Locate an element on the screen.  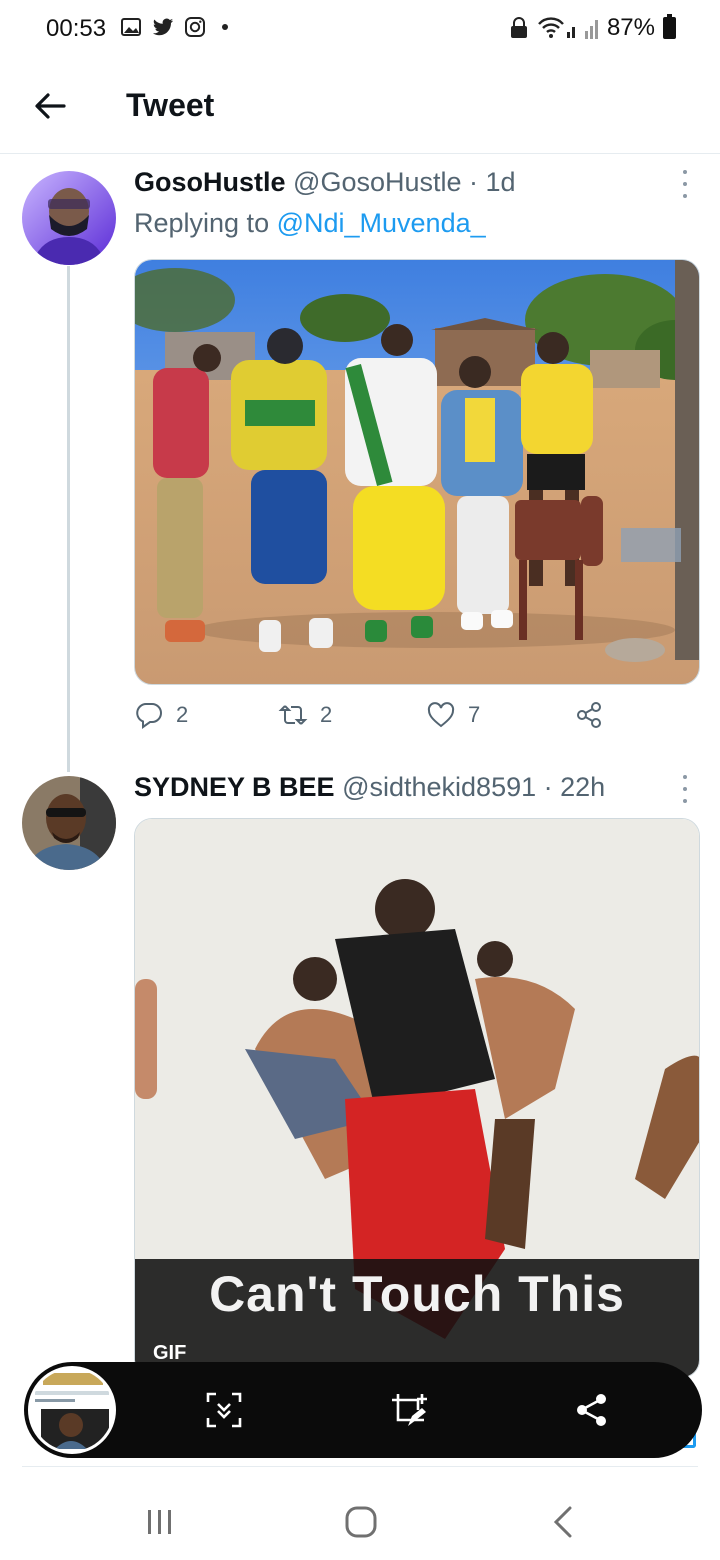
reply-count: 2 is located at coordinates (182, 714).